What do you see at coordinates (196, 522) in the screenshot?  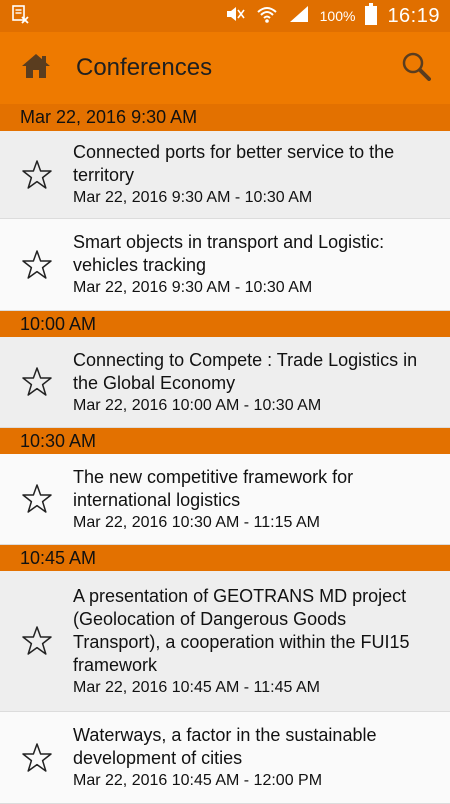 I see `conference-time: Mar 22, 2016 10:30 AM - 11:15 AM` at bounding box center [196, 522].